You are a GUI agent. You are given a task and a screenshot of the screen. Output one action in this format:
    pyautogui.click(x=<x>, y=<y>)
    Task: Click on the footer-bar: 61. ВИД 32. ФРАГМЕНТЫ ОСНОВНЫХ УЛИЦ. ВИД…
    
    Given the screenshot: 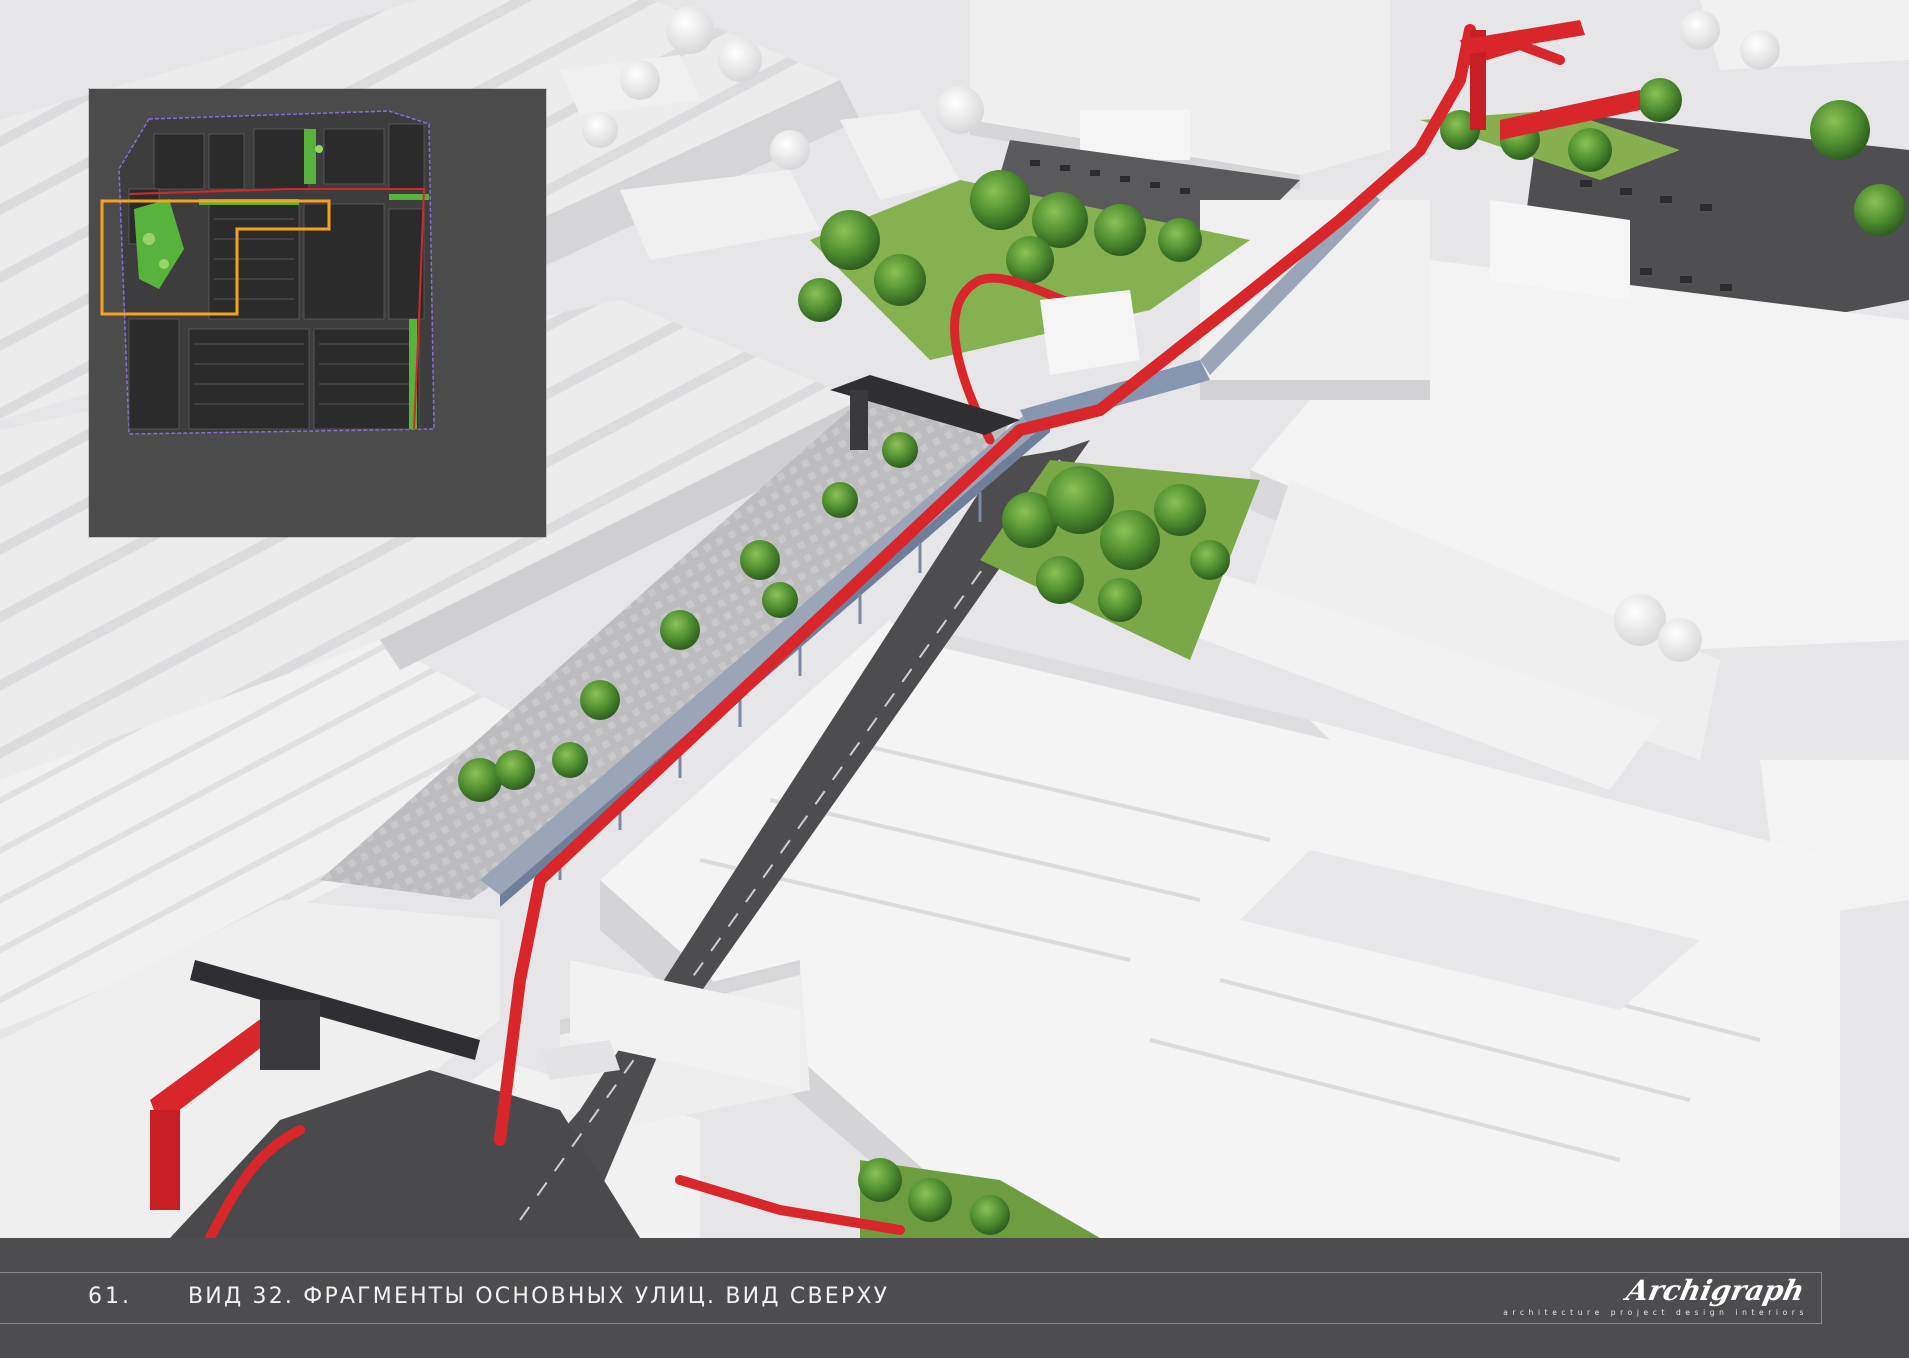 What is the action you would take?
    pyautogui.click(x=954, y=1298)
    